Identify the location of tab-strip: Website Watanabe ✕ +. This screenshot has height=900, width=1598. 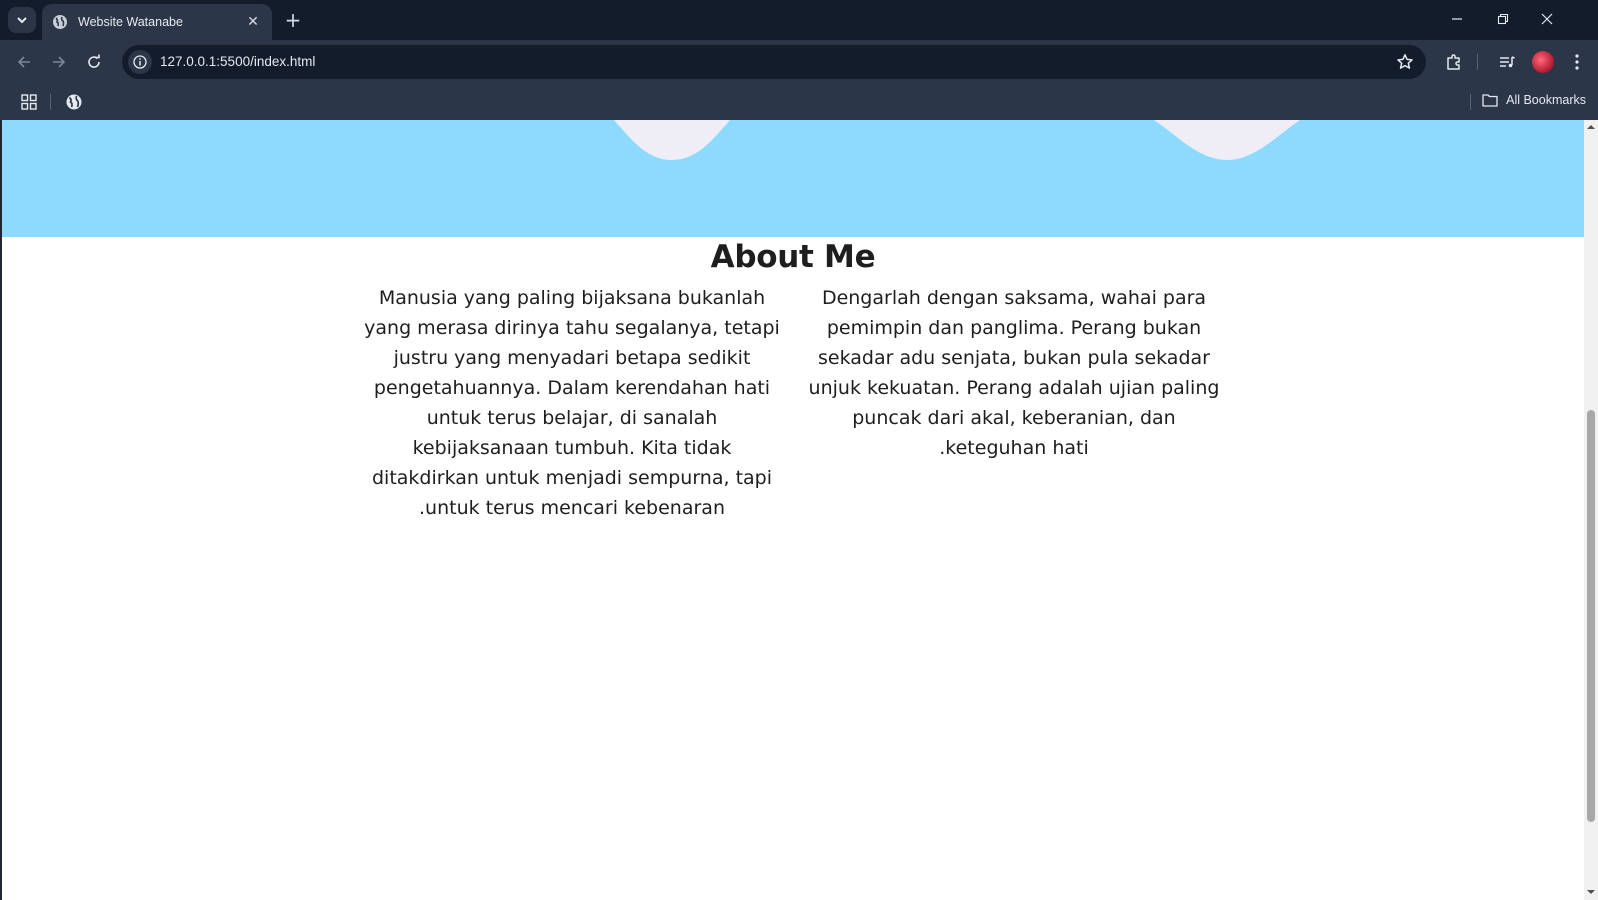
(799, 20).